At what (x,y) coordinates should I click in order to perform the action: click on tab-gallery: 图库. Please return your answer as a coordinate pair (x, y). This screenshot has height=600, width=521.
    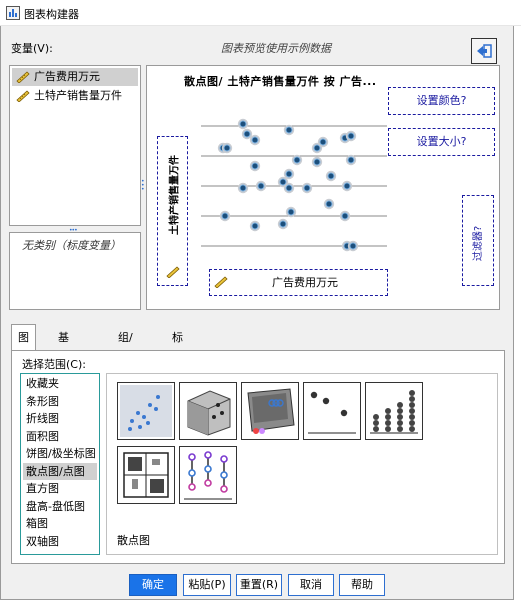
    Looking at the image, I should click on (23, 347).